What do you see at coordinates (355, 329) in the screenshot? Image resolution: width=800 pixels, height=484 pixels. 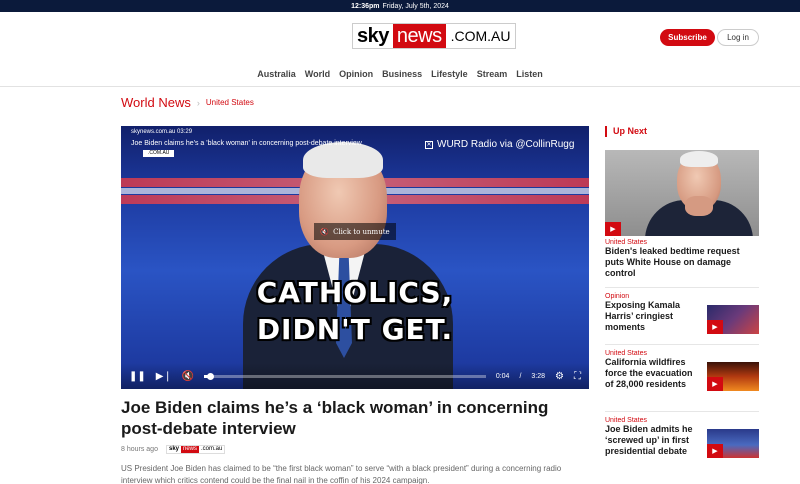 I see `caption-line-2: DIDN'T GET.` at bounding box center [355, 329].